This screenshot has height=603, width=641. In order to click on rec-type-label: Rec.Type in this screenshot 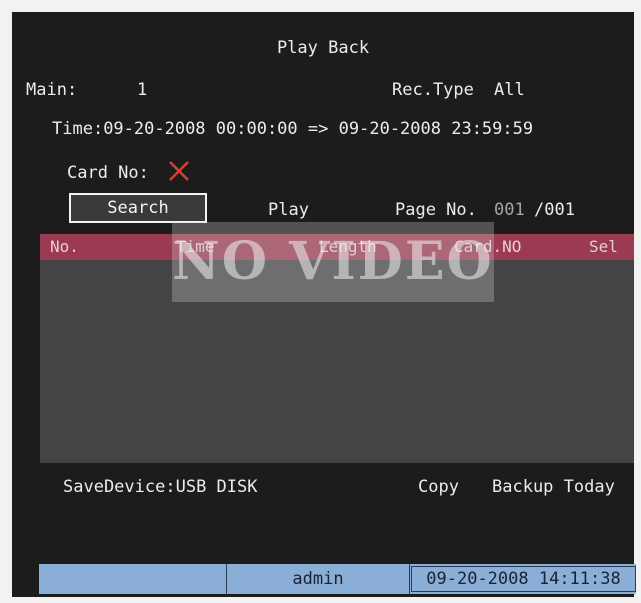, I will do `click(433, 90)`.